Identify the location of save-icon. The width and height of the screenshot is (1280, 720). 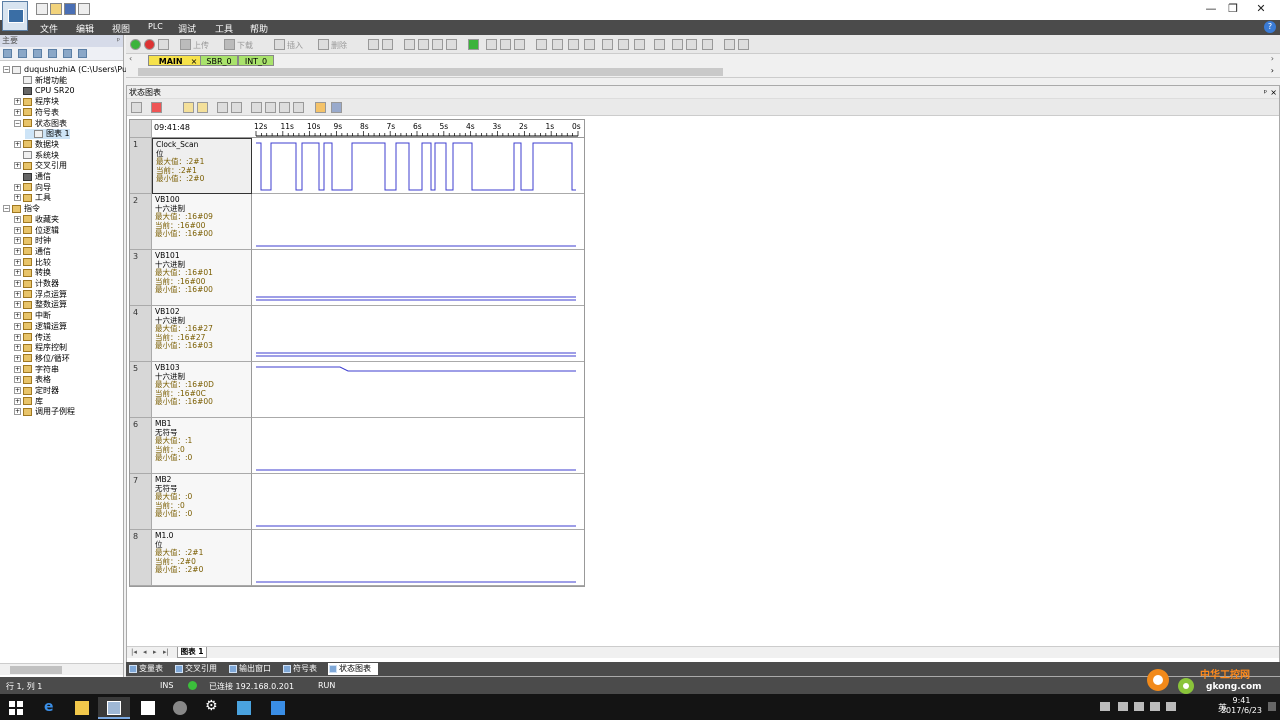
(70, 9).